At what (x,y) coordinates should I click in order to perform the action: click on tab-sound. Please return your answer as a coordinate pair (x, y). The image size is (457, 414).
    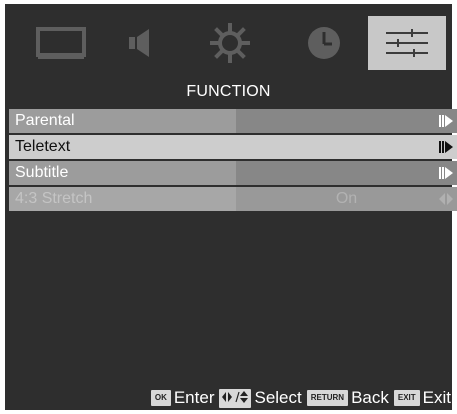
    Looking at the image, I should click on (140, 43).